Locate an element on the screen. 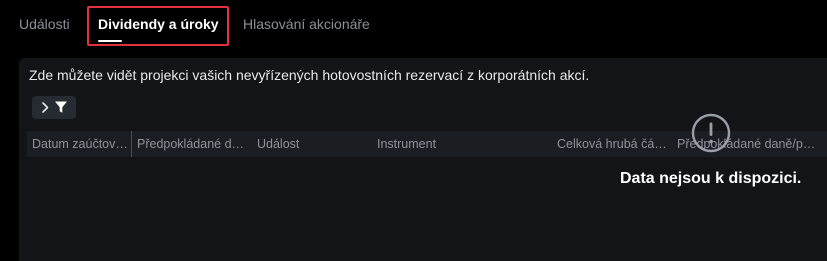 Image resolution: width=827 pixels, height=261 pixels. tab-label: Hlasování akcionáře is located at coordinates (306, 24).